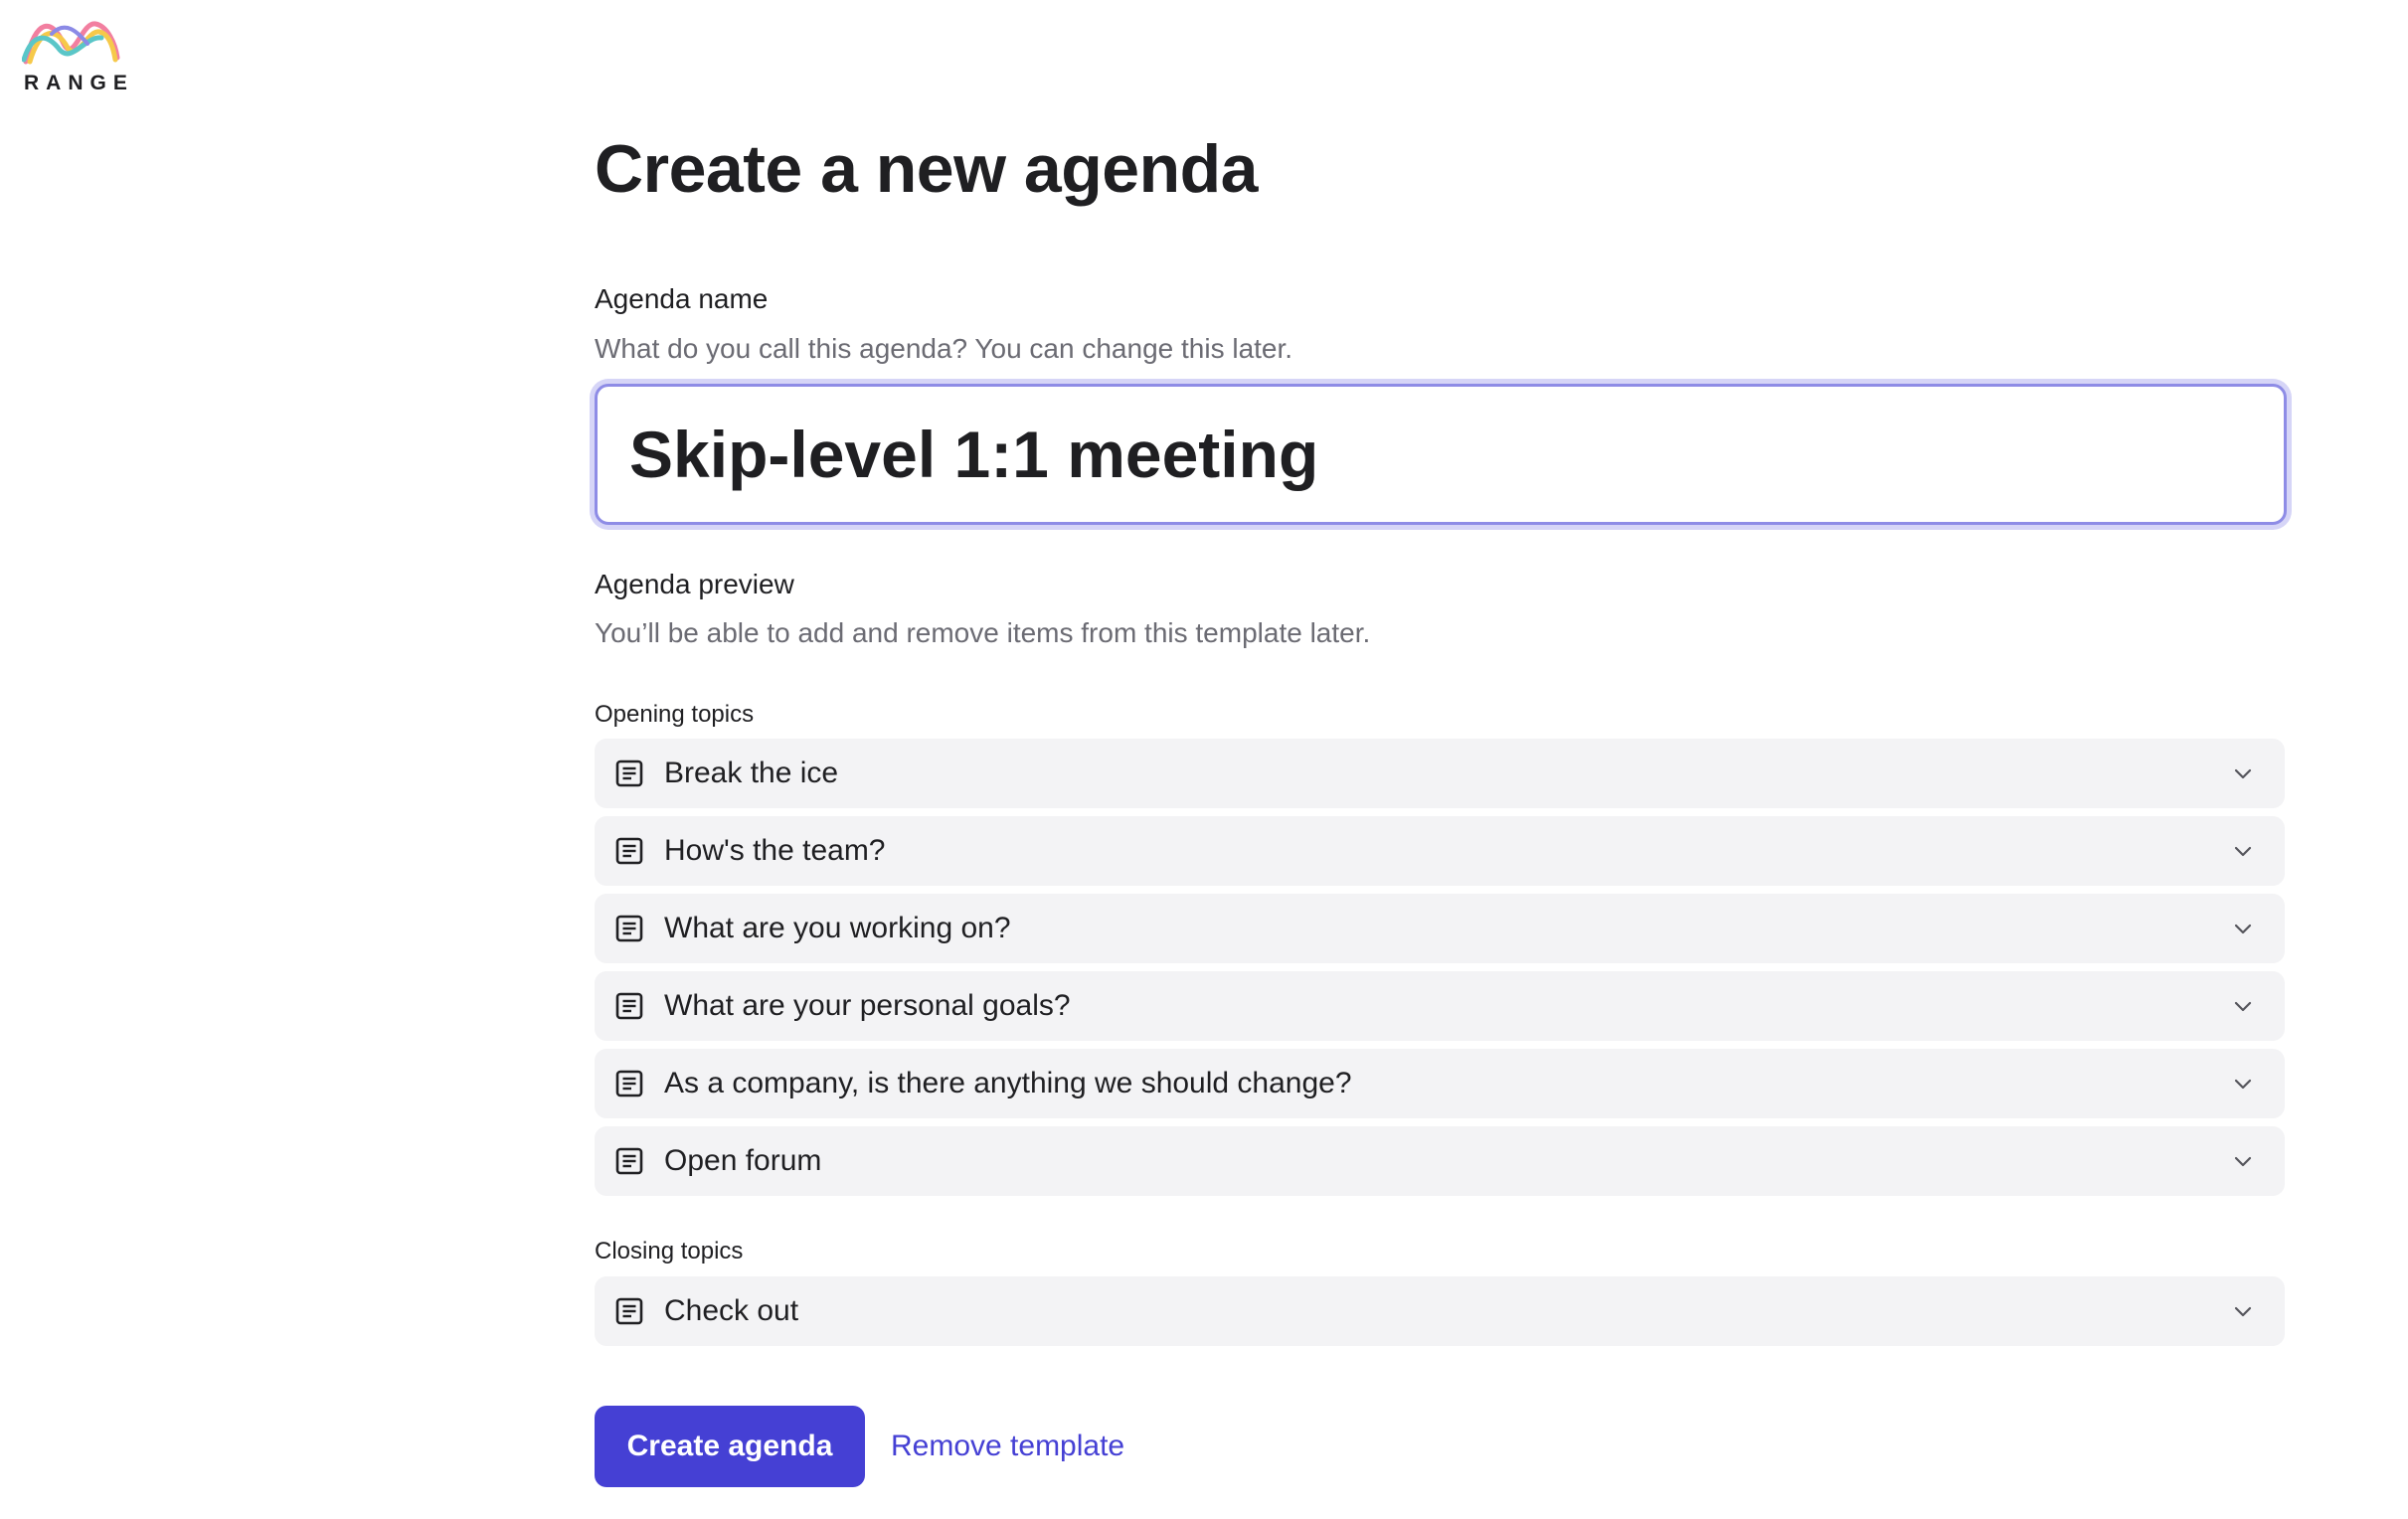  I want to click on topic-item: Break the ice, so click(1440, 774).